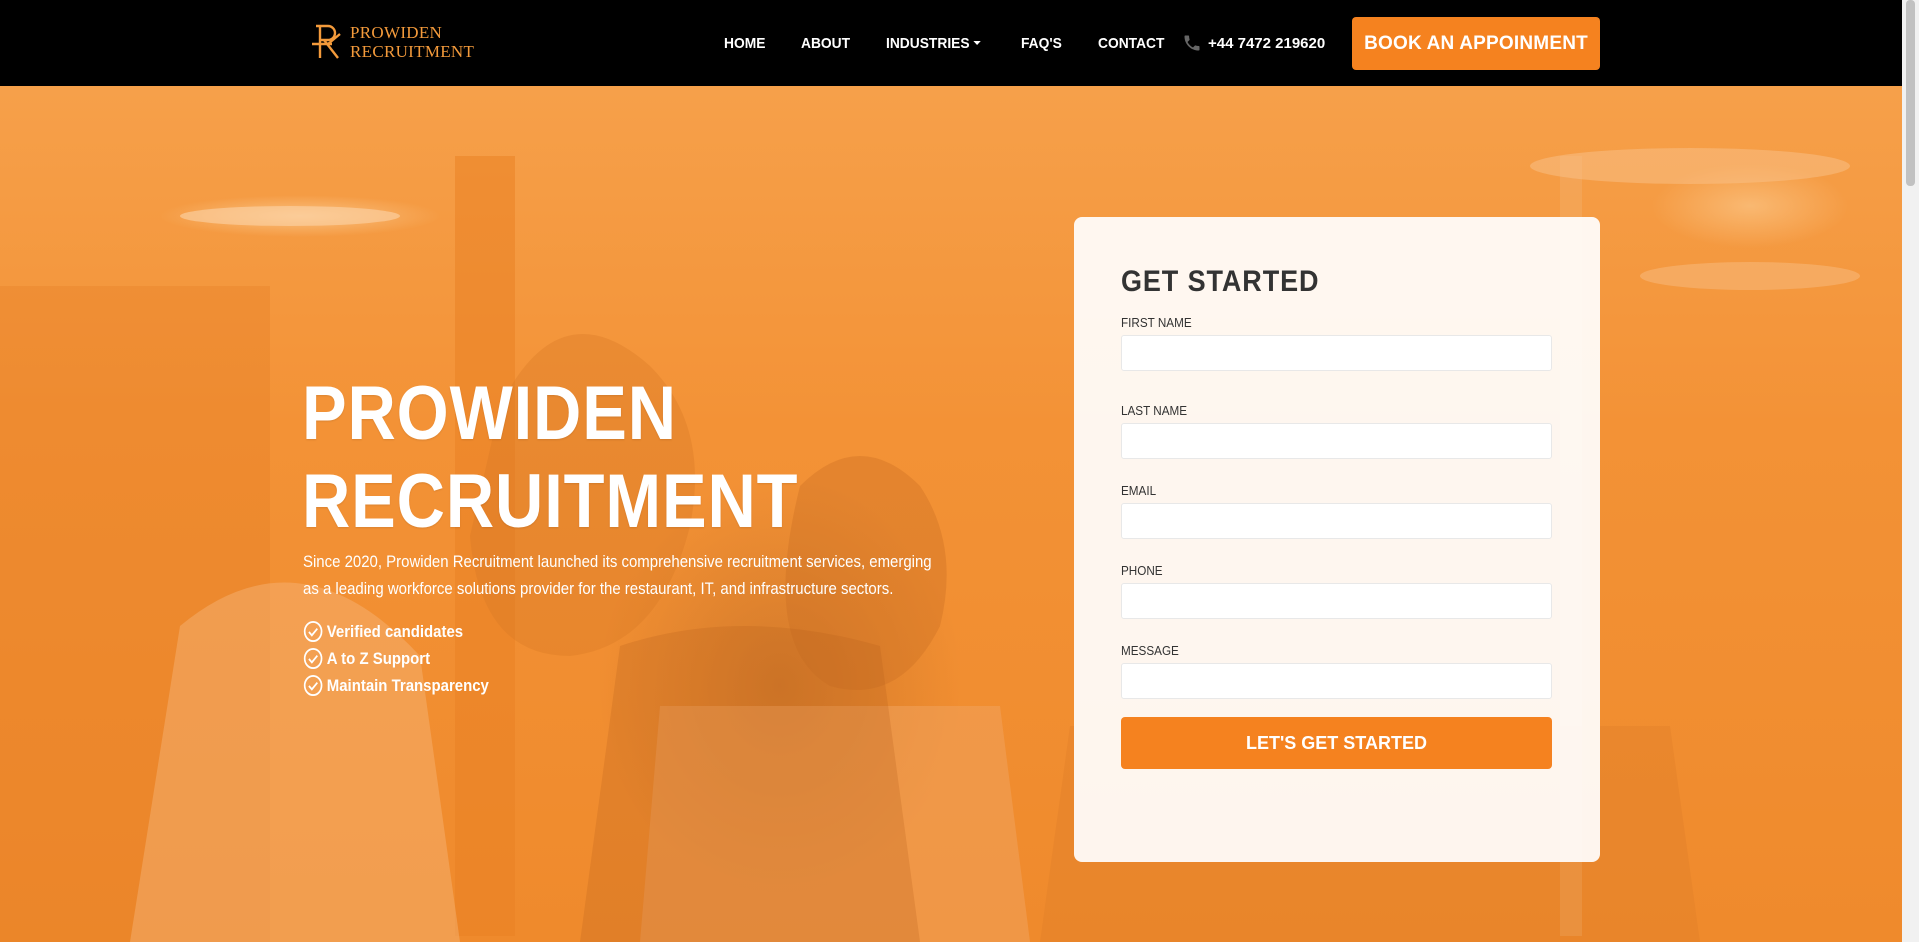 The image size is (1919, 942). Describe the element at coordinates (1192, 43) in the screenshot. I see `phone-icon` at that location.